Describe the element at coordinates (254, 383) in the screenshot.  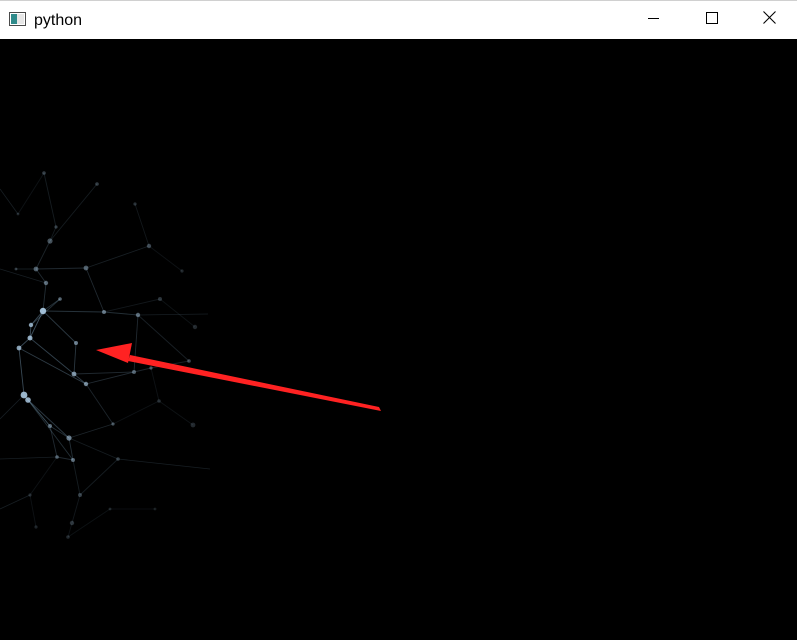
I see `annotation-arrow-shaft` at that location.